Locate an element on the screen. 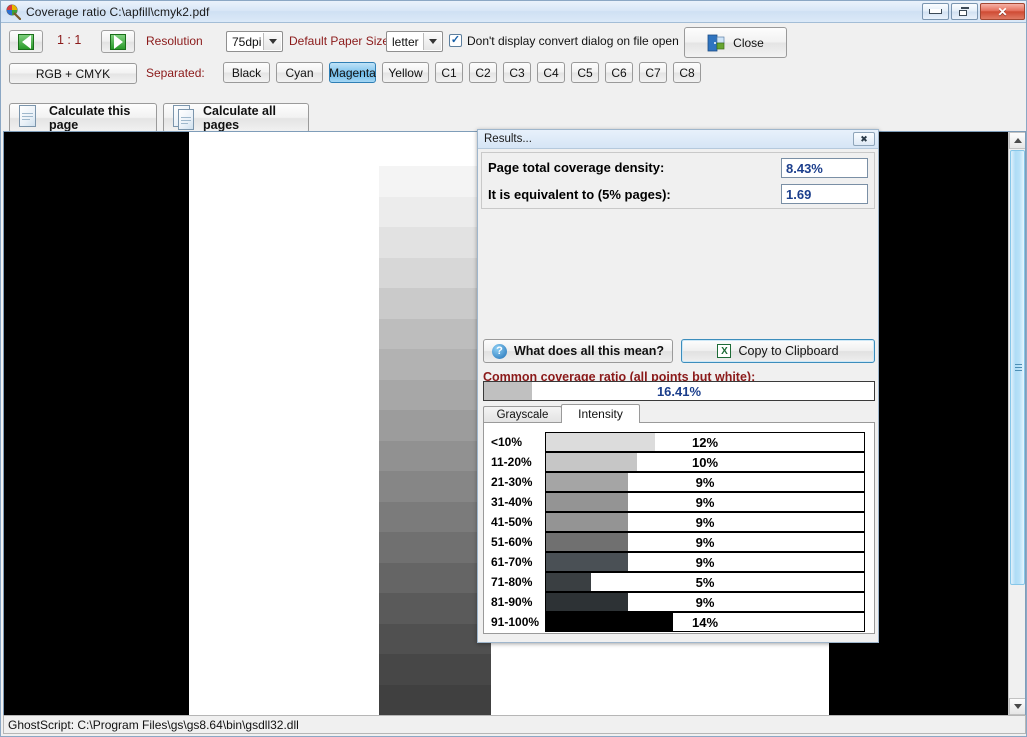  paper-size-label: Default Paper Size is located at coordinates (339, 41).